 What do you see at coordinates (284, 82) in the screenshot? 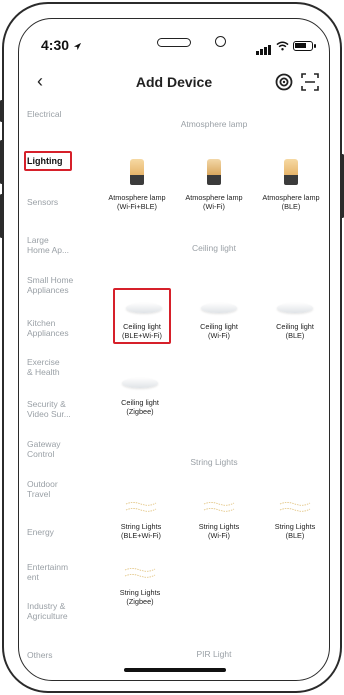
I see `scan-circle-icon` at bounding box center [284, 82].